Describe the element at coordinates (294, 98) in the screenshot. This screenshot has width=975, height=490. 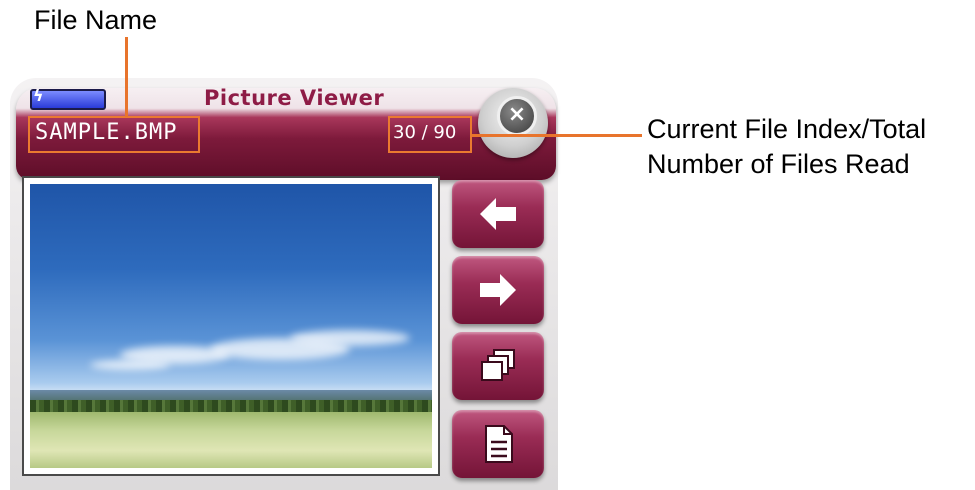
I see `app-title: Picture Viewer` at that location.